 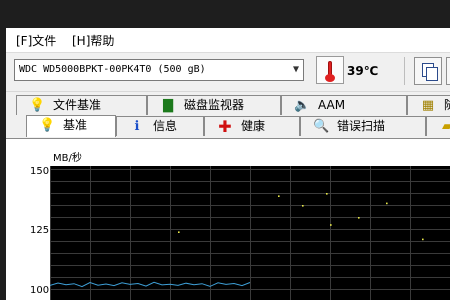 I want to click on random-icon: ▦, so click(x=428, y=105).